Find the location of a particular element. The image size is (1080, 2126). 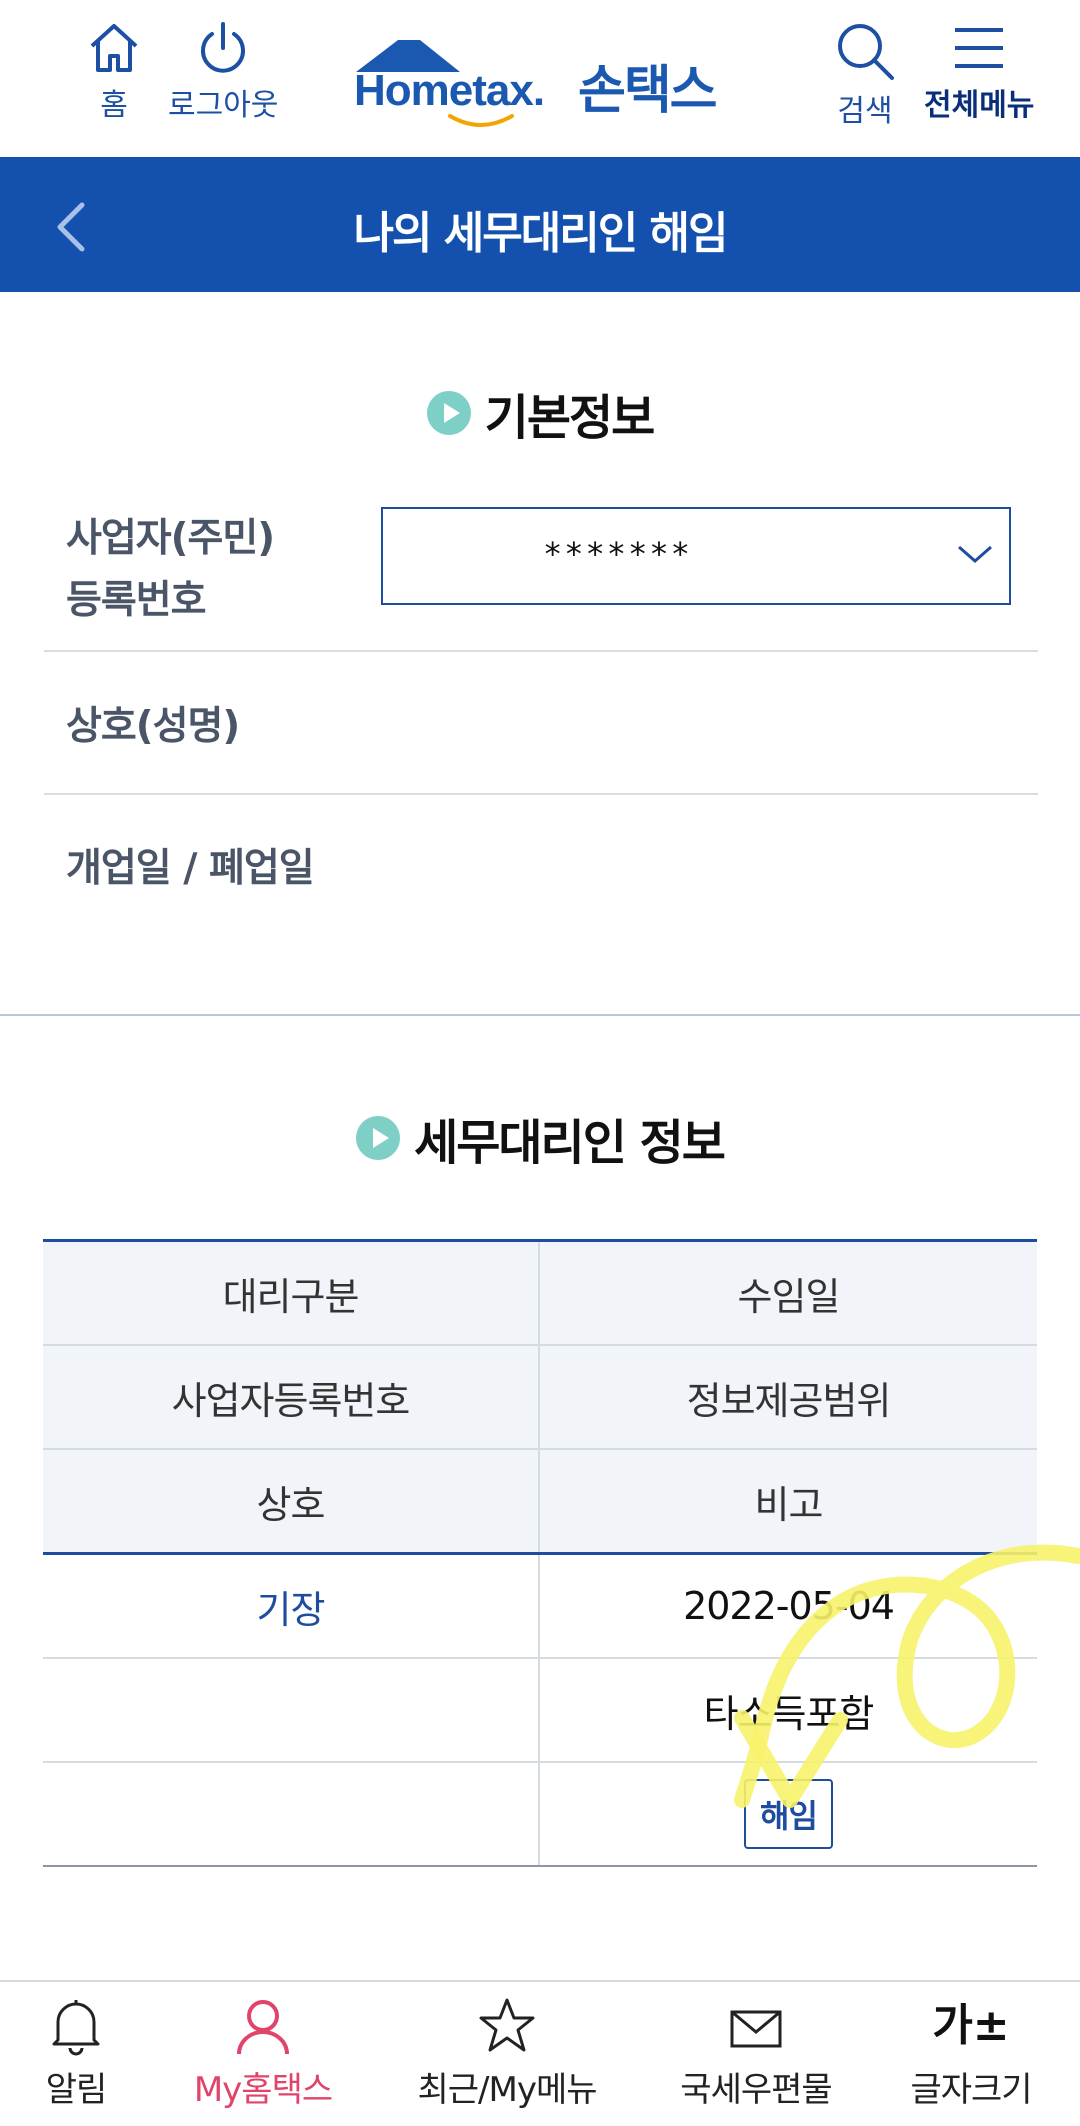

open-close-date-label: 개업일 / 폐업일 is located at coordinates (190, 868).